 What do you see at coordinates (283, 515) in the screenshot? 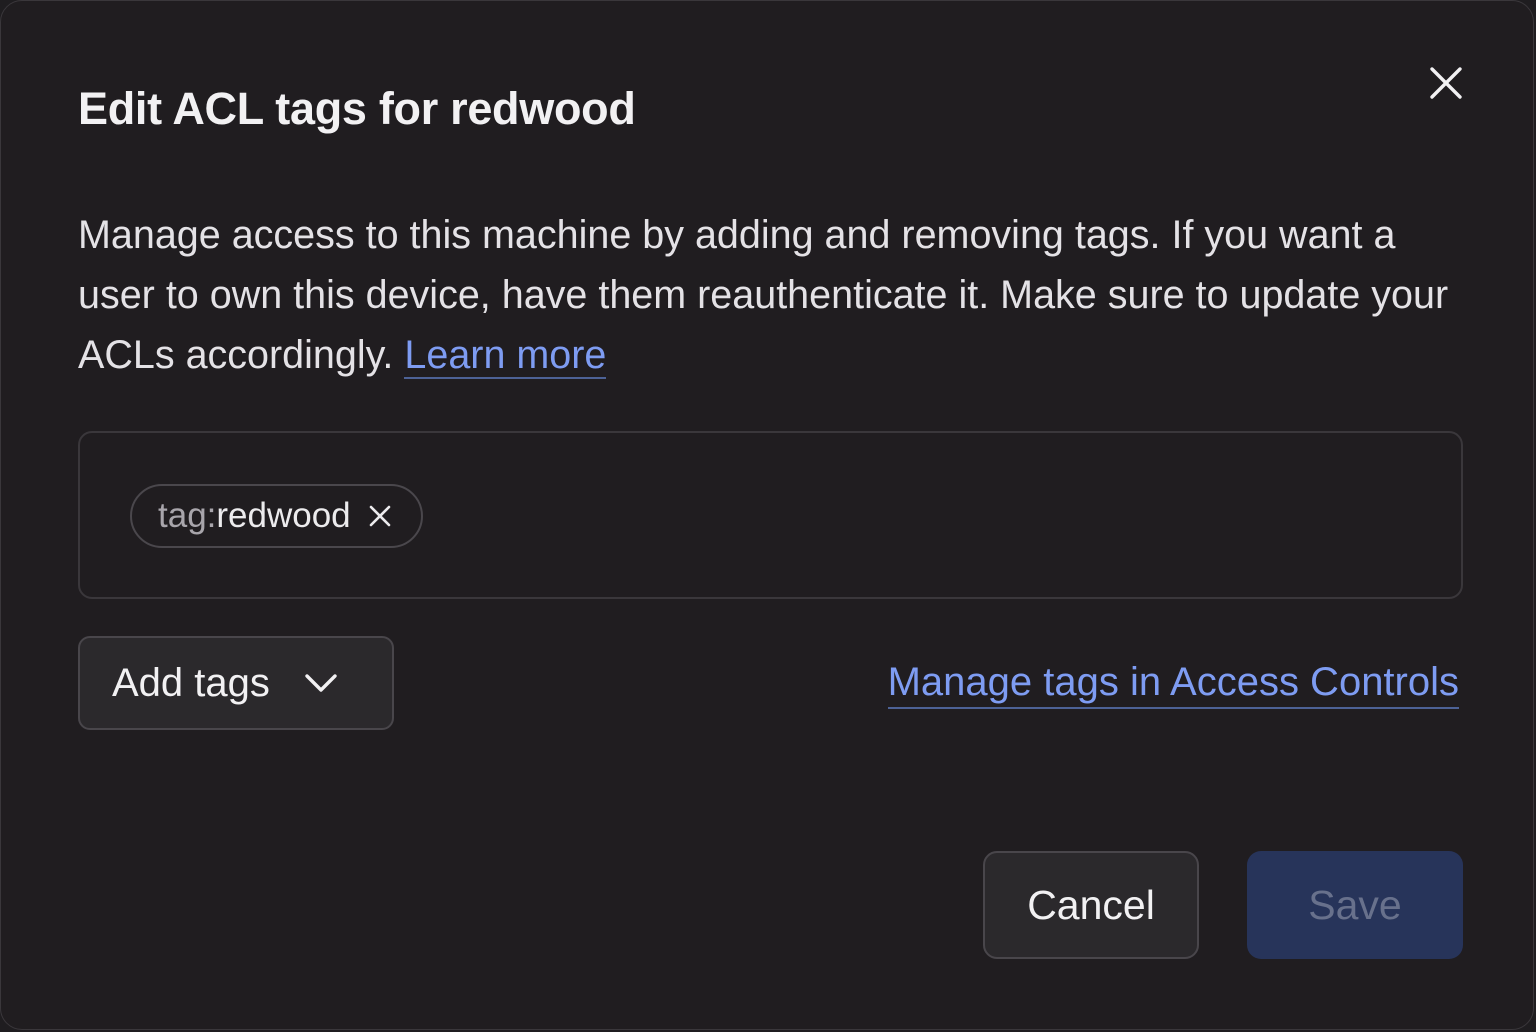
I see `tag-name: redwood` at bounding box center [283, 515].